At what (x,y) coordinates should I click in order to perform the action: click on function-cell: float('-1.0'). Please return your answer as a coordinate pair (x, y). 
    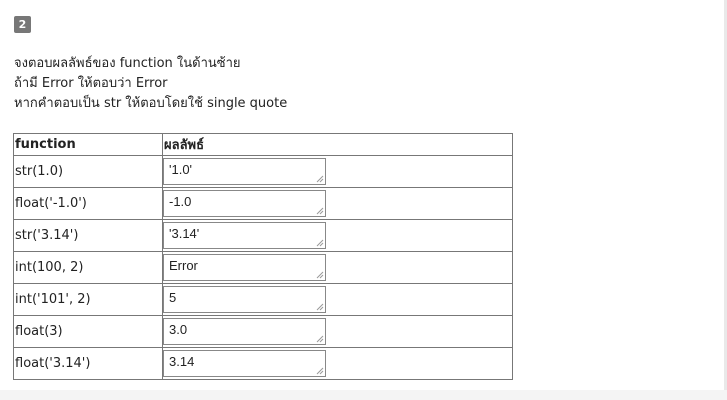
    Looking at the image, I should click on (88, 203).